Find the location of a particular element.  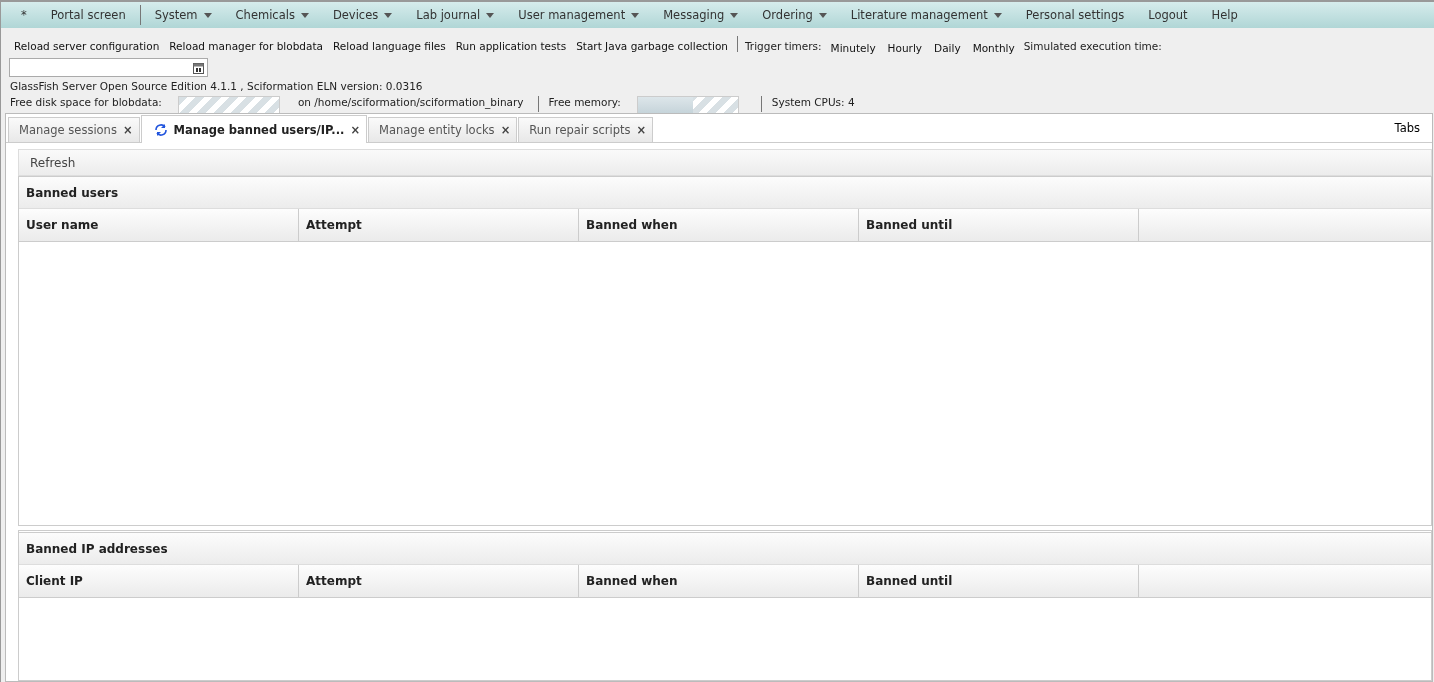

tabs-menu-button: Tabs is located at coordinates (1407, 128).